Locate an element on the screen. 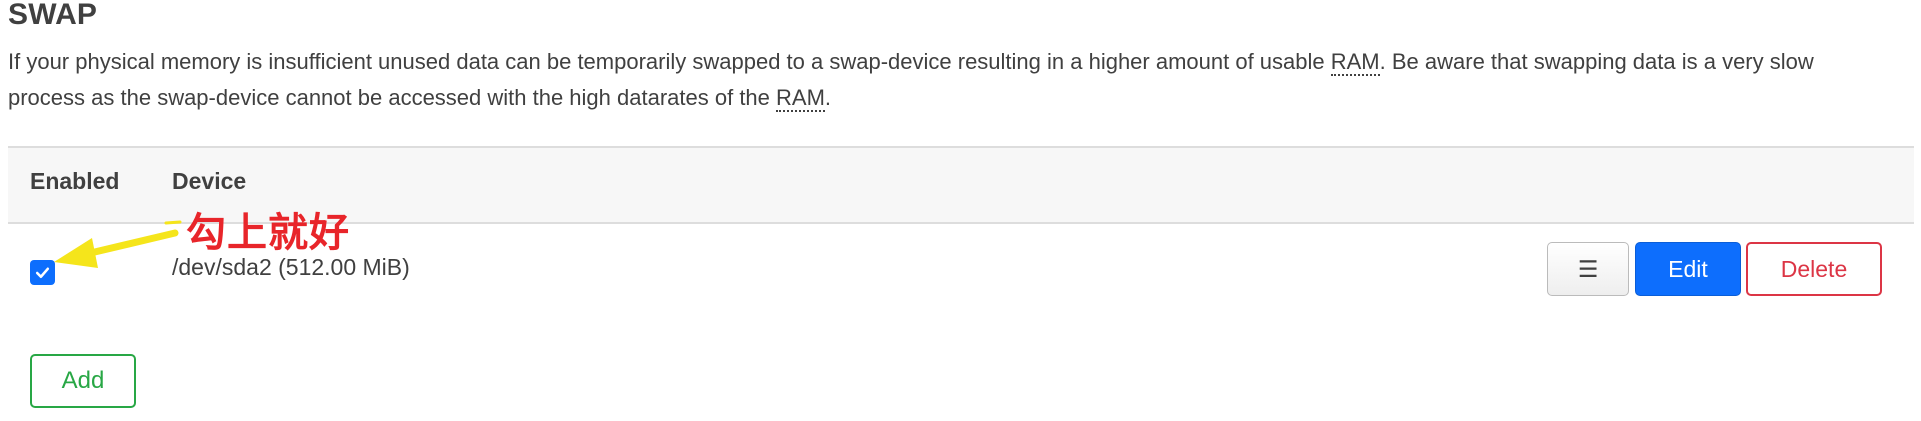 Image resolution: width=1921 pixels, height=421 pixels. checkmark-icon is located at coordinates (42, 273).